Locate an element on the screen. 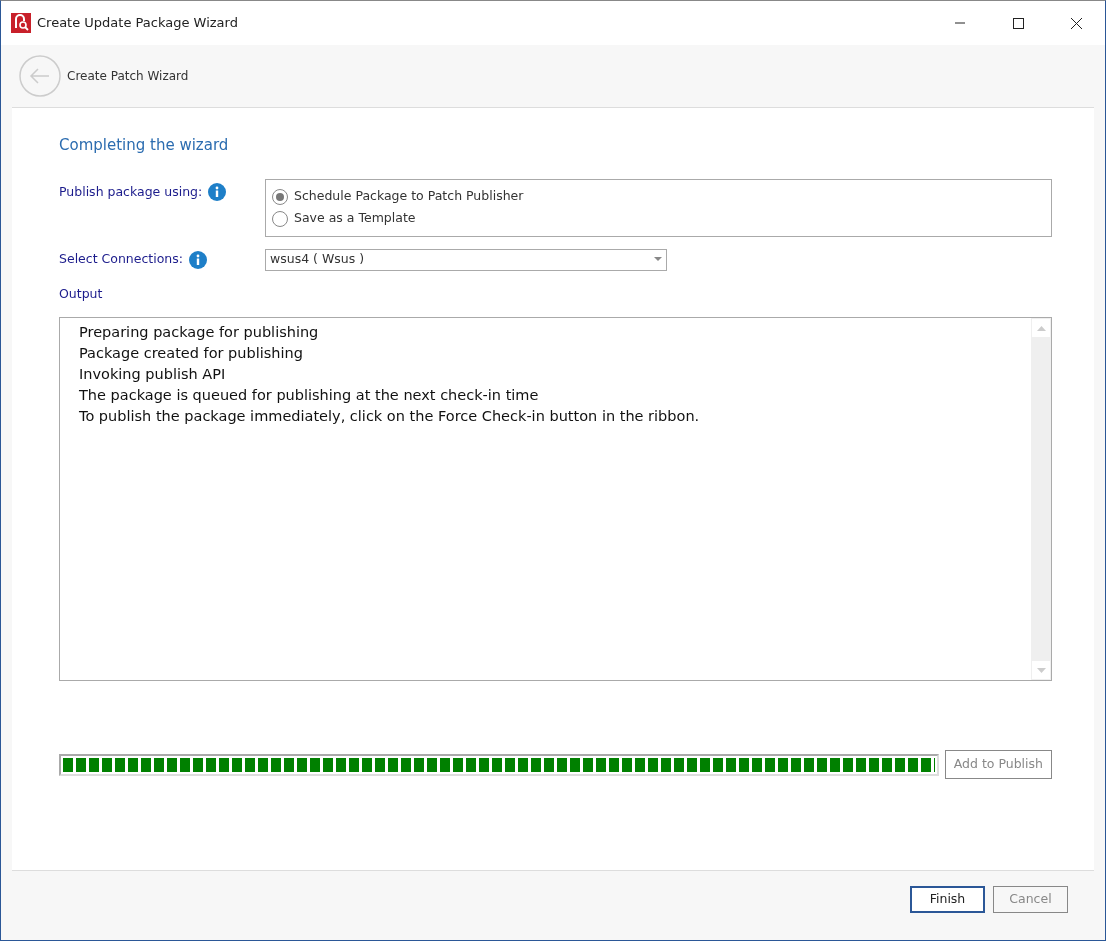 This screenshot has height=941, width=1106. scroll-down-button is located at coordinates (1041, 670).